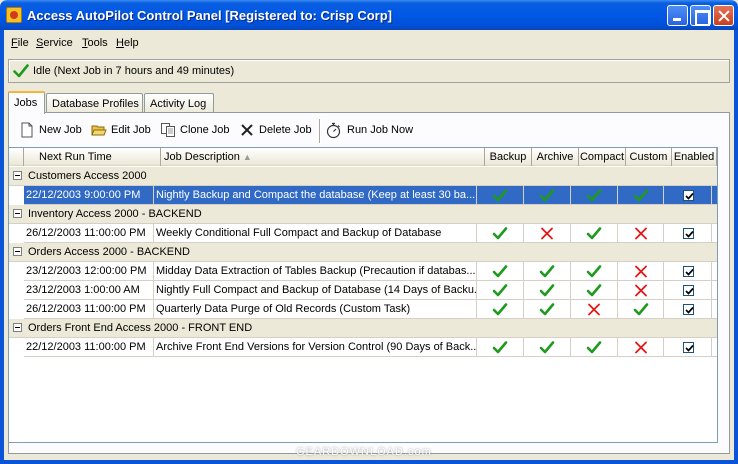 This screenshot has width=738, height=464. I want to click on group-row: Inventory Access 2000 - BACKEND, so click(363, 214).